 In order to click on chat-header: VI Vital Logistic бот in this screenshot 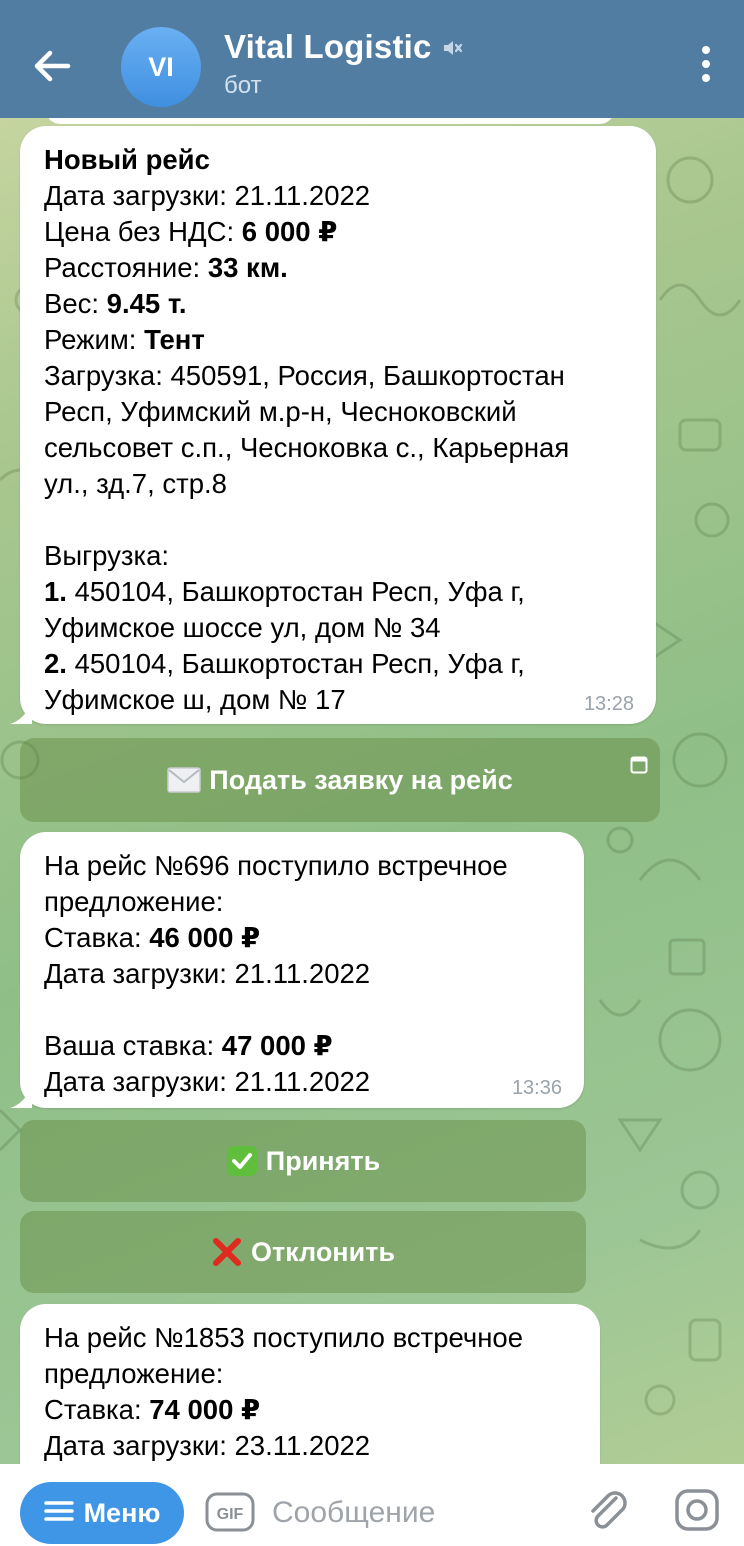, I will do `click(372, 59)`.